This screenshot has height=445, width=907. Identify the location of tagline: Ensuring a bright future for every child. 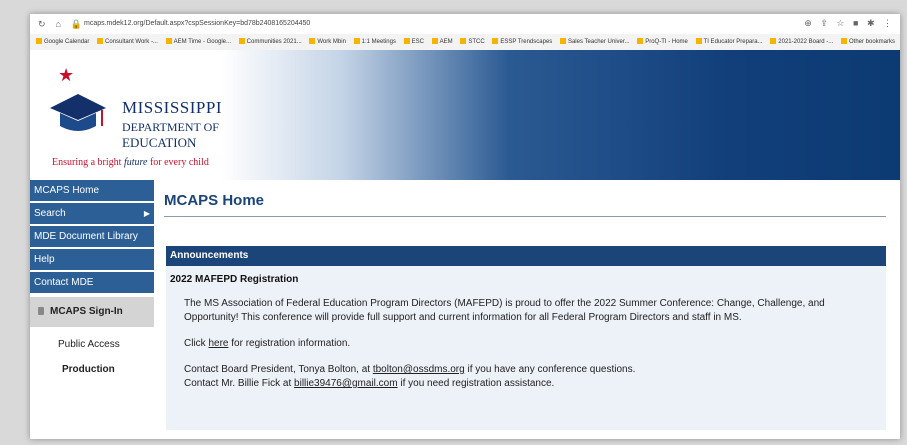
(130, 162).